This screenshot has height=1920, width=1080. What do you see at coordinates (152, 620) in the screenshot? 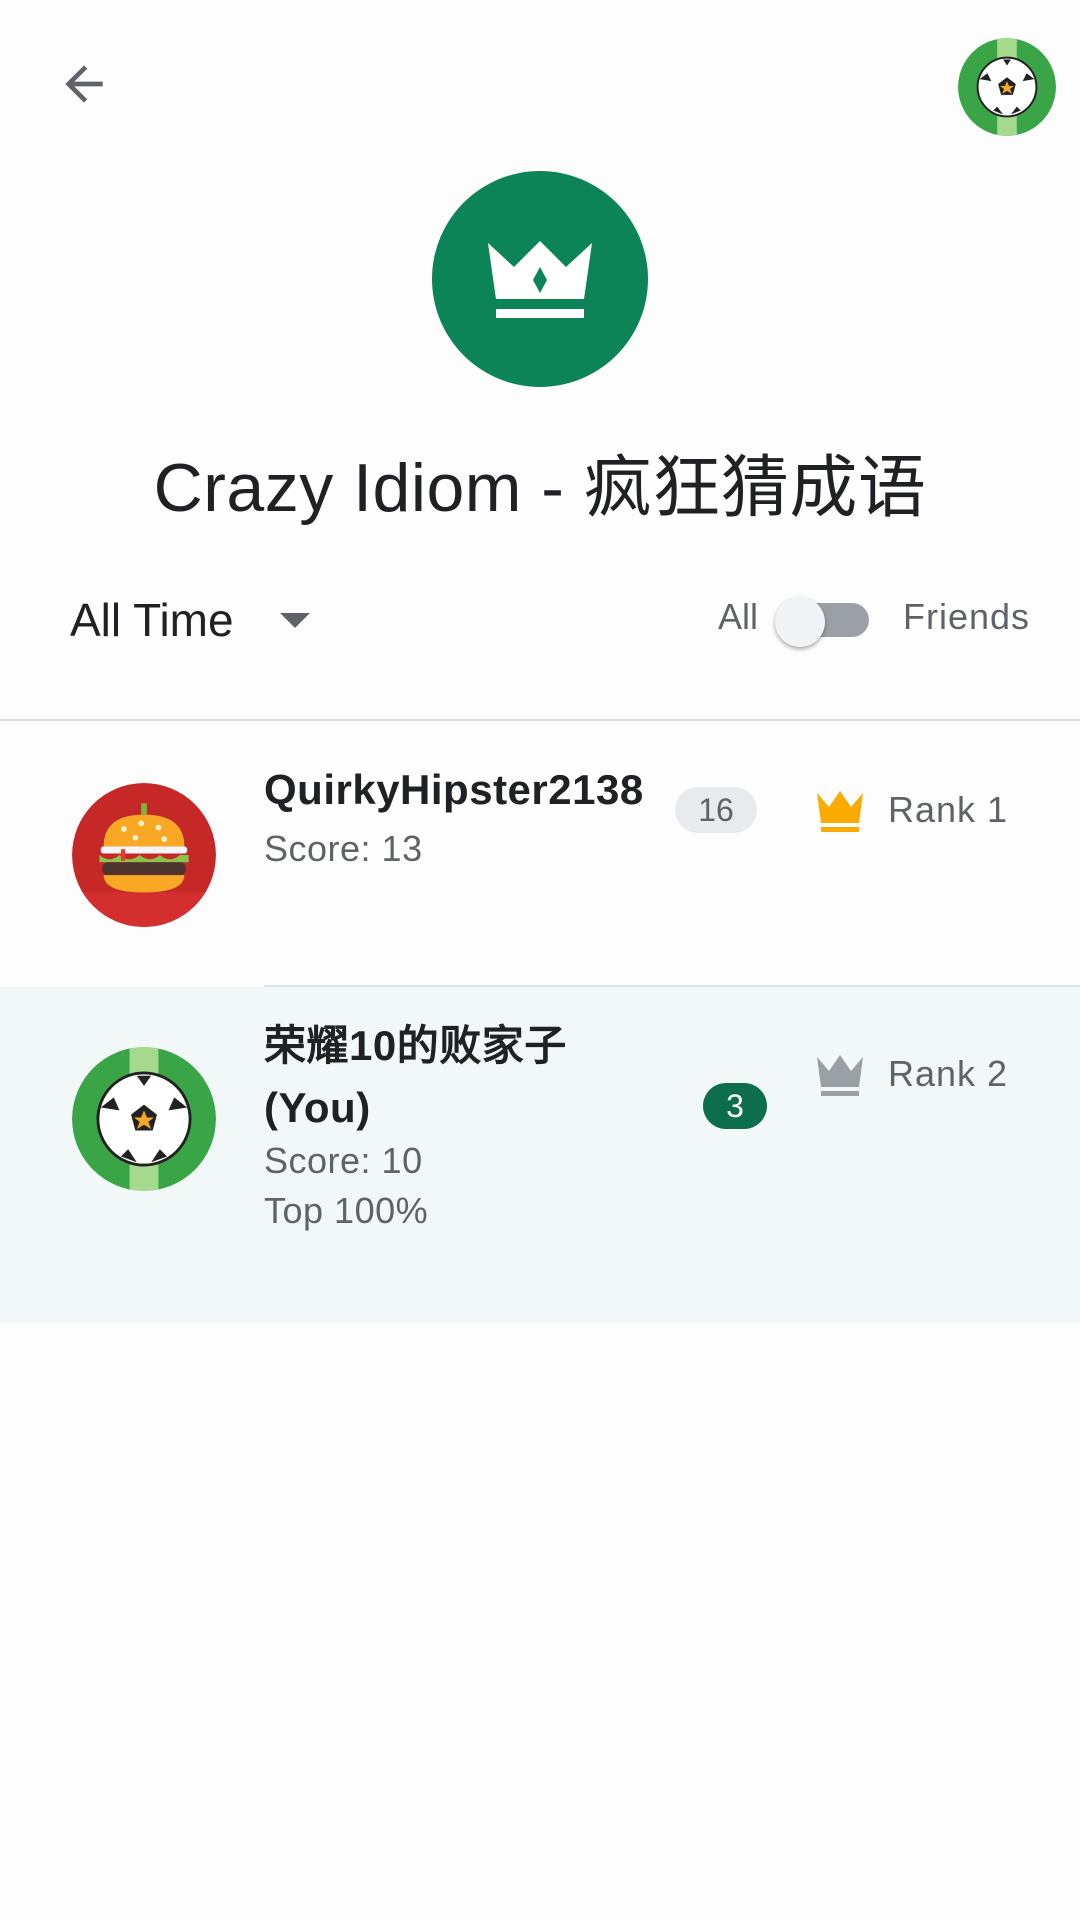
I see `time-range-label: All Time` at bounding box center [152, 620].